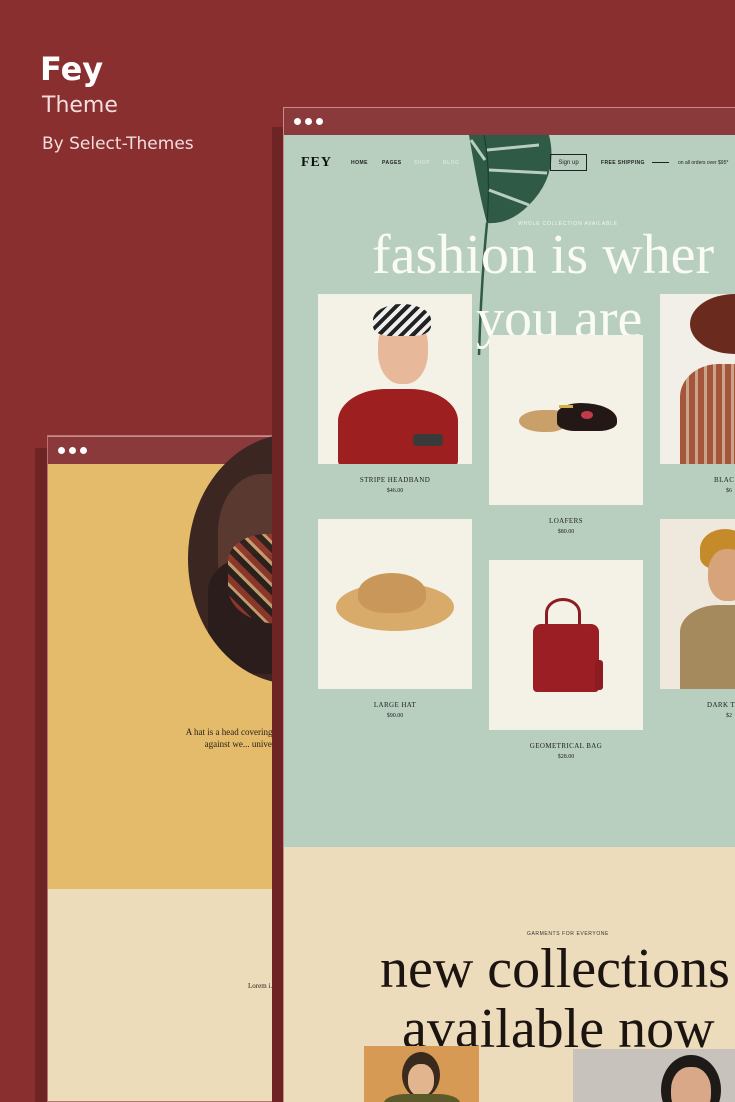 The width and height of the screenshot is (735, 1102). Describe the element at coordinates (422, 163) in the screenshot. I see `nav-shop: SHOP` at that location.